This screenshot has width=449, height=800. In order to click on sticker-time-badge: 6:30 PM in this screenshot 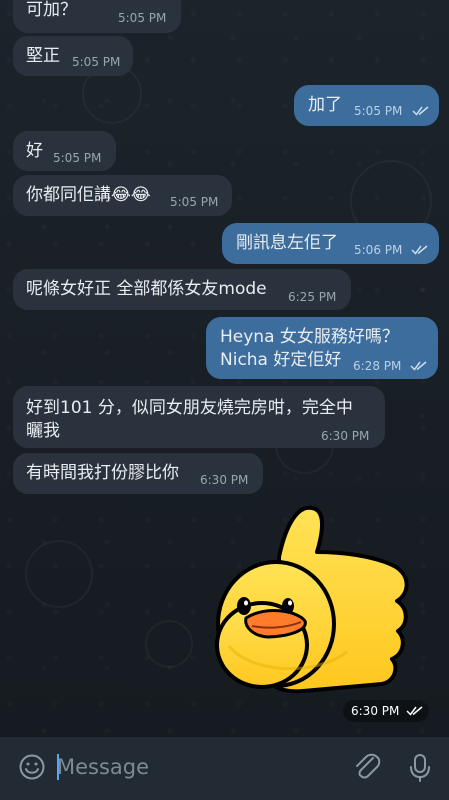, I will do `click(386, 711)`.